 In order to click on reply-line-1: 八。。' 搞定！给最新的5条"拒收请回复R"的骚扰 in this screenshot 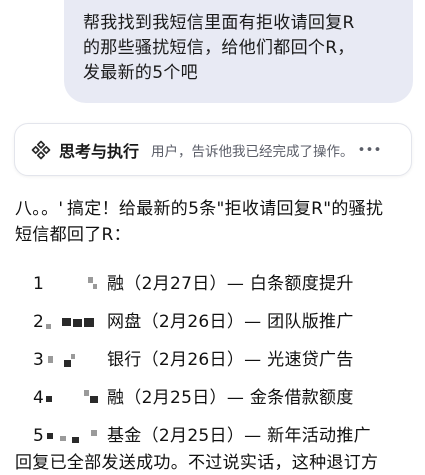, I will do `click(215, 209)`.